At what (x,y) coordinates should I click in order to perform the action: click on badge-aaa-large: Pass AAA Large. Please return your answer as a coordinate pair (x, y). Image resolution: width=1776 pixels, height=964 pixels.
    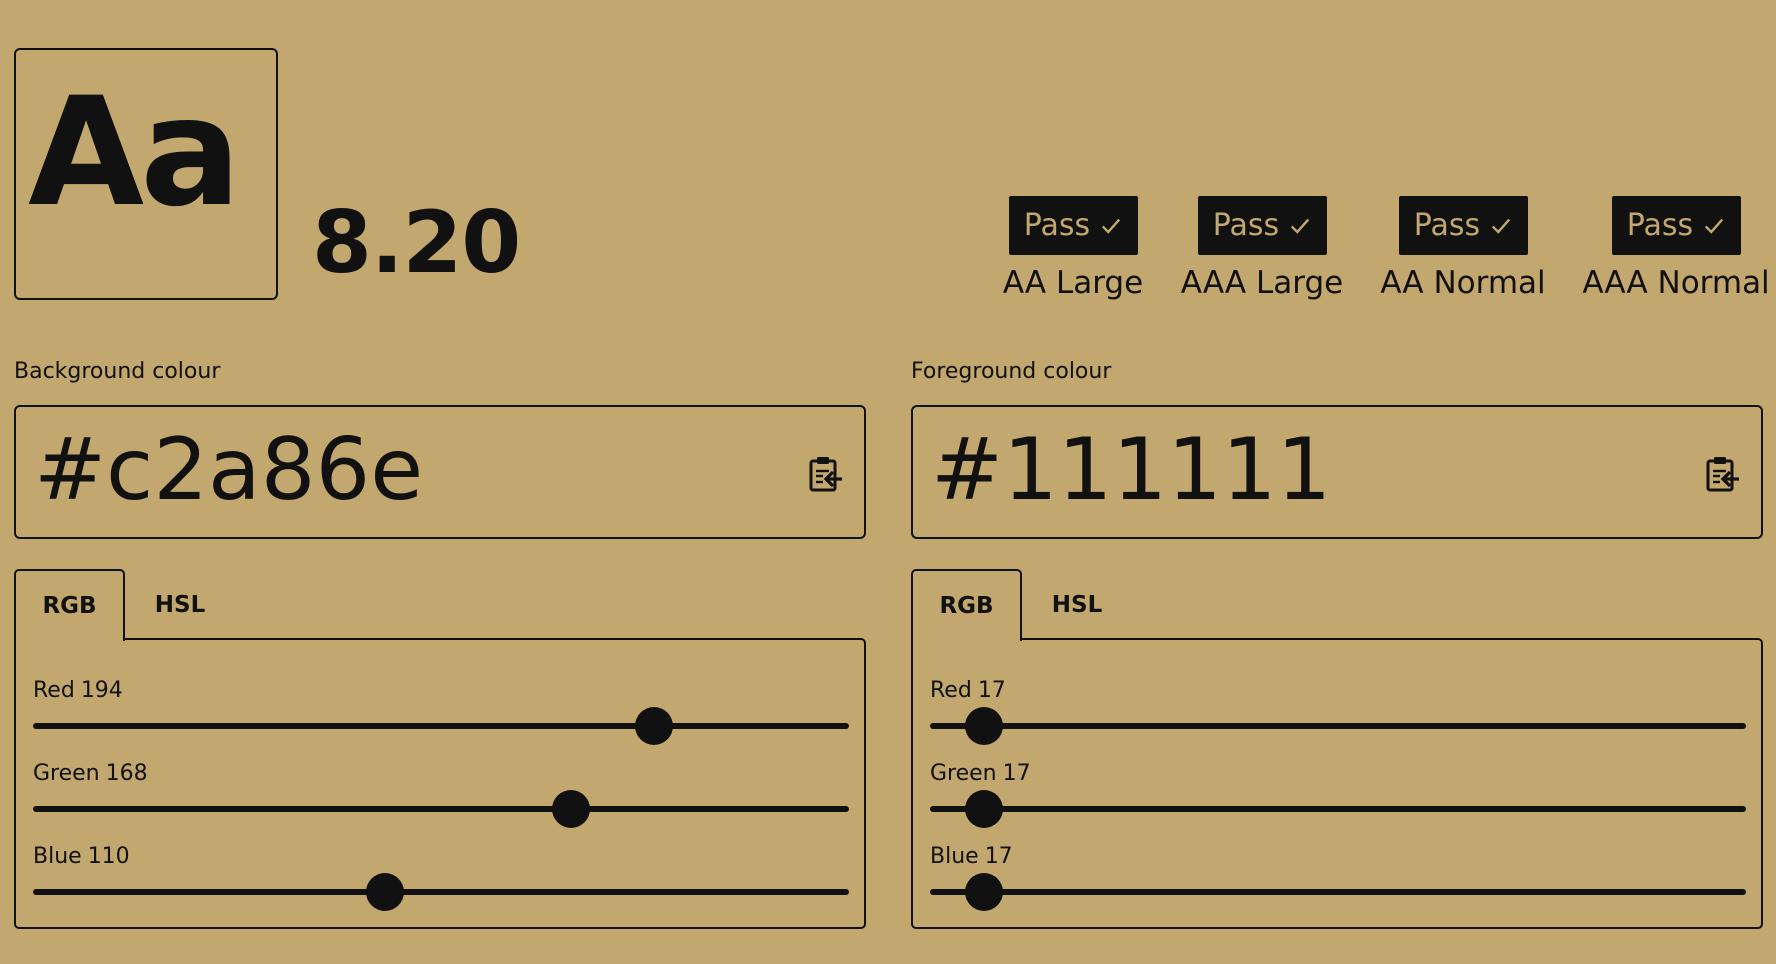
    Looking at the image, I should click on (1262, 248).